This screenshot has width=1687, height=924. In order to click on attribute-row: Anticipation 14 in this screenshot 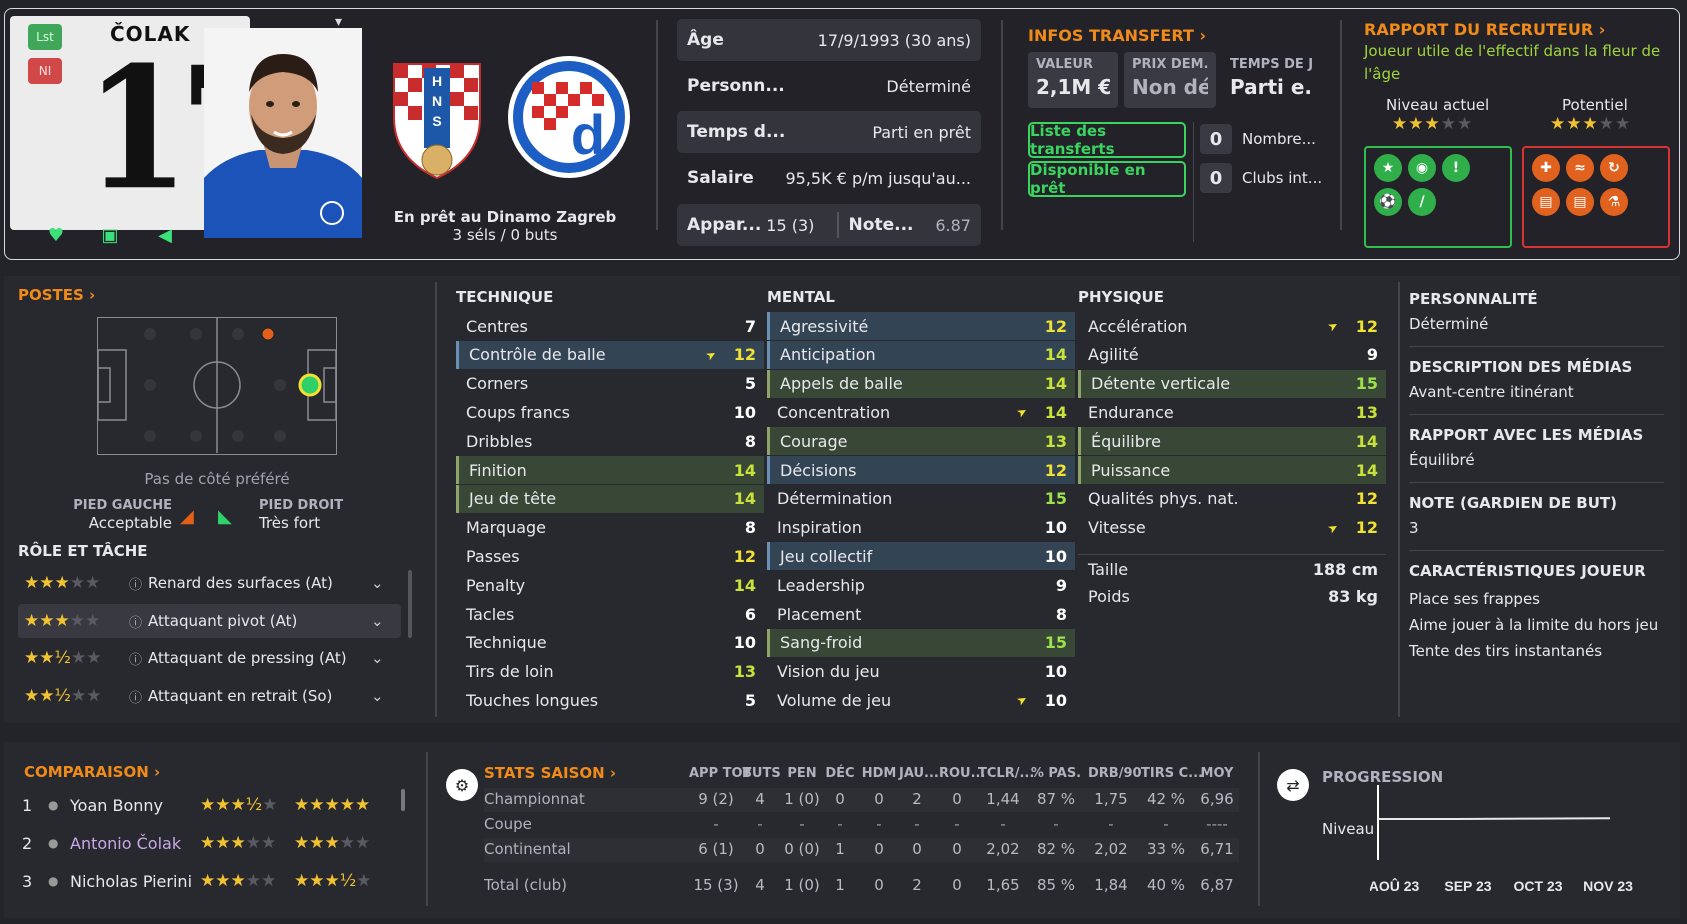, I will do `click(921, 354)`.